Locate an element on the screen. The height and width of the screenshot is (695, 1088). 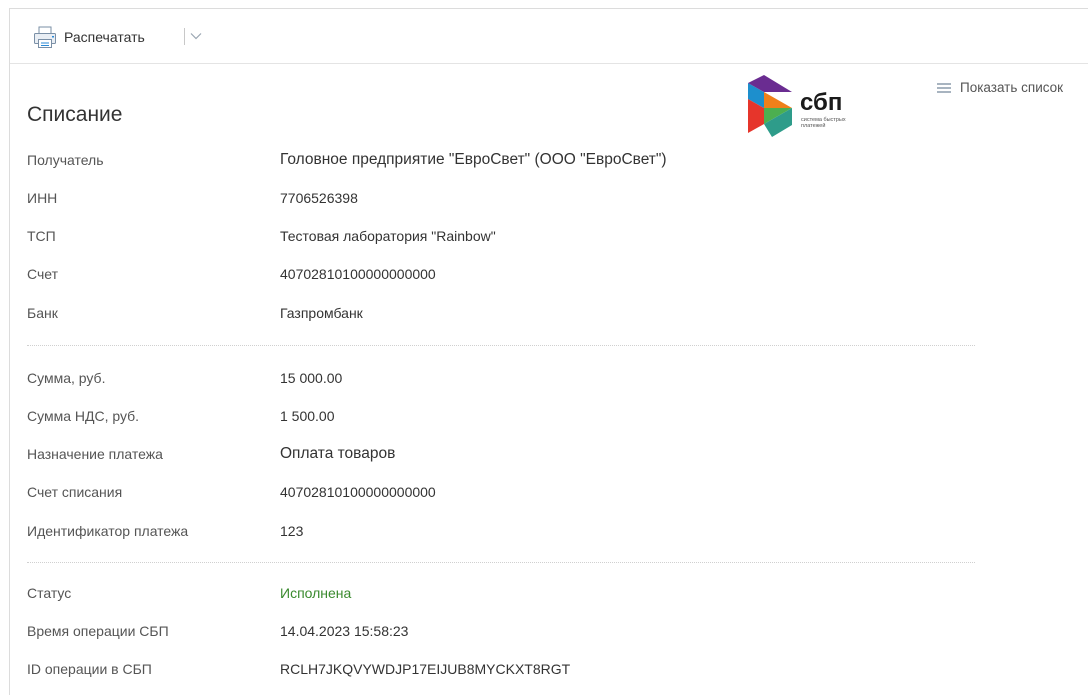
status-value: Исполнена is located at coordinates (316, 593).